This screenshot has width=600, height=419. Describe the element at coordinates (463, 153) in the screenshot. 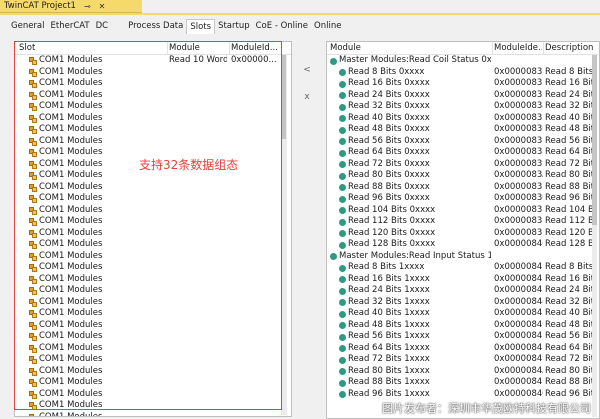

I see `module-item: Read 64 Bits 0xxxx 0x00000838Read 64 Bits` at that location.